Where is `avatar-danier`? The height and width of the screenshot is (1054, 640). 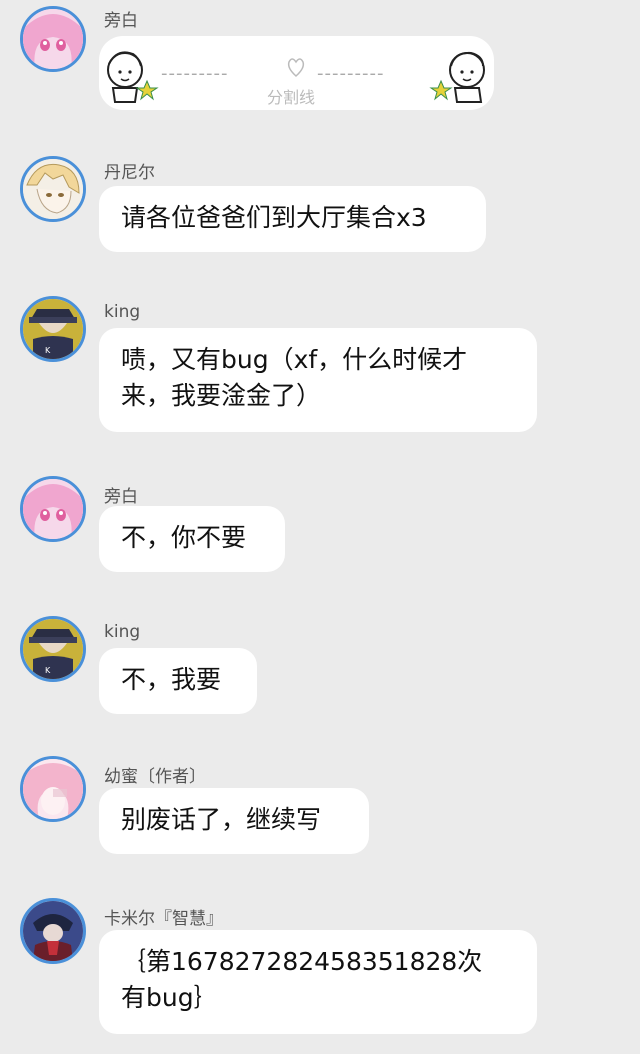 avatar-danier is located at coordinates (53, 189).